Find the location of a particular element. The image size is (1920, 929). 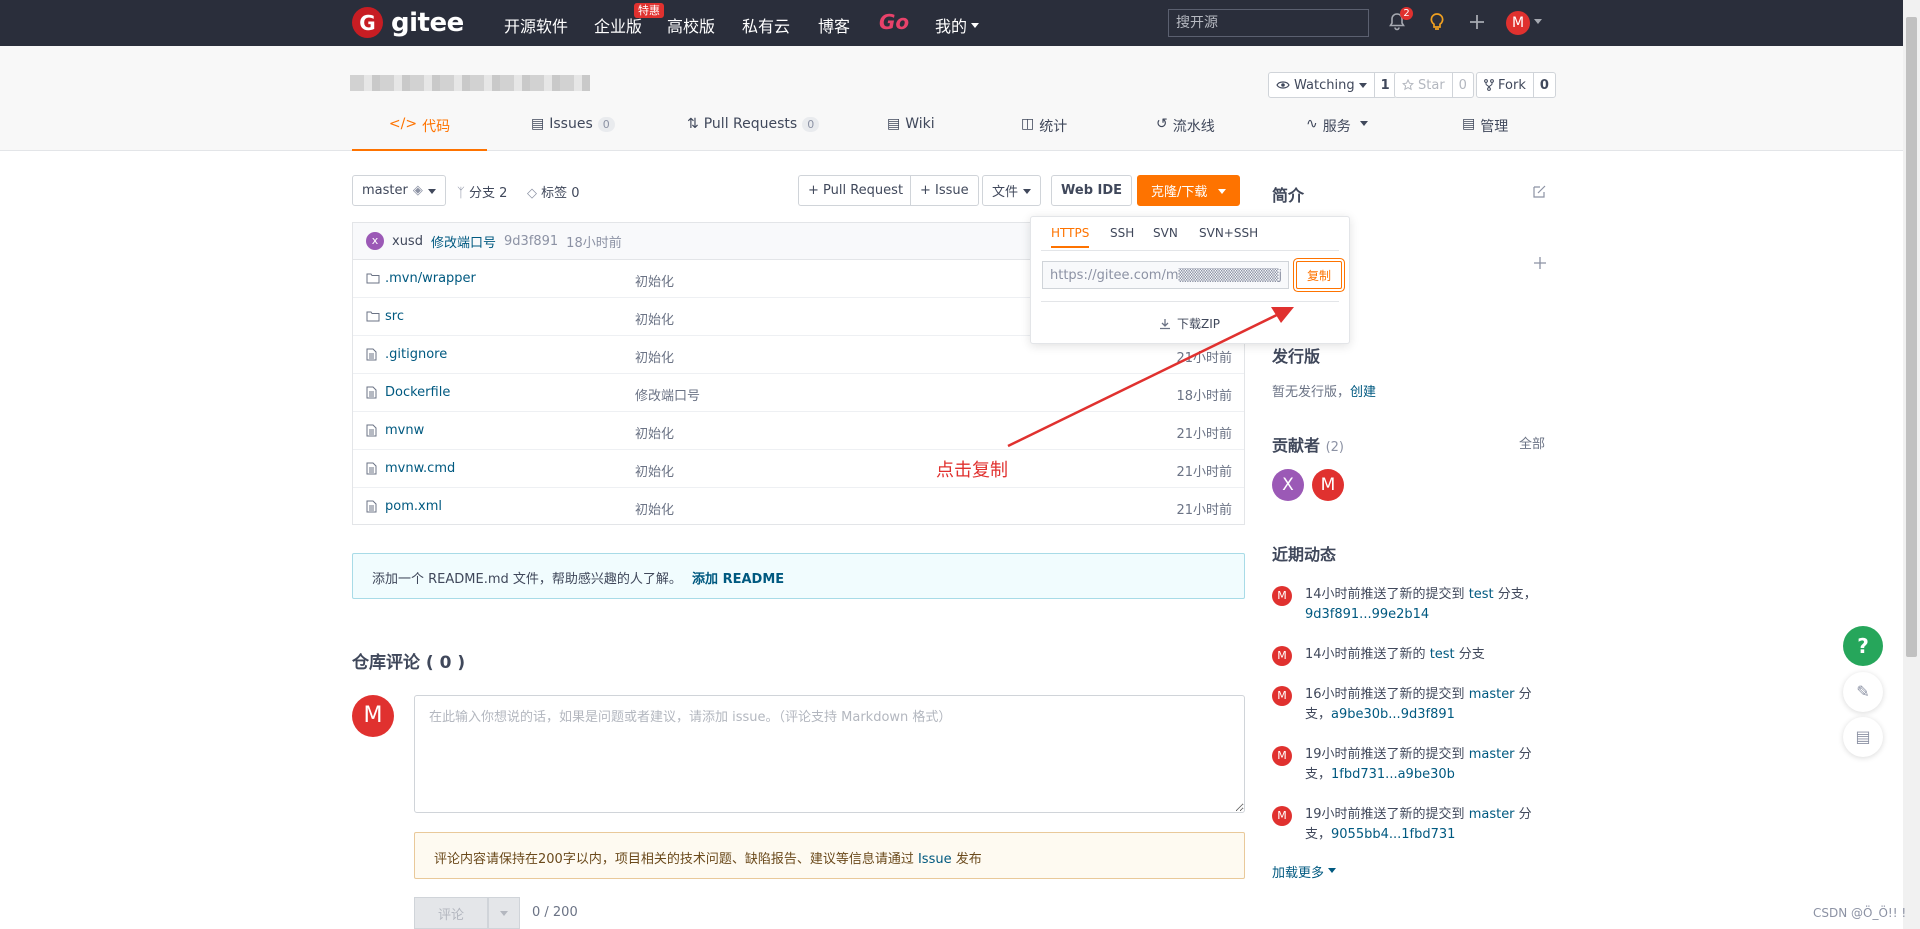

contributor-avatar: M is located at coordinates (1328, 485).